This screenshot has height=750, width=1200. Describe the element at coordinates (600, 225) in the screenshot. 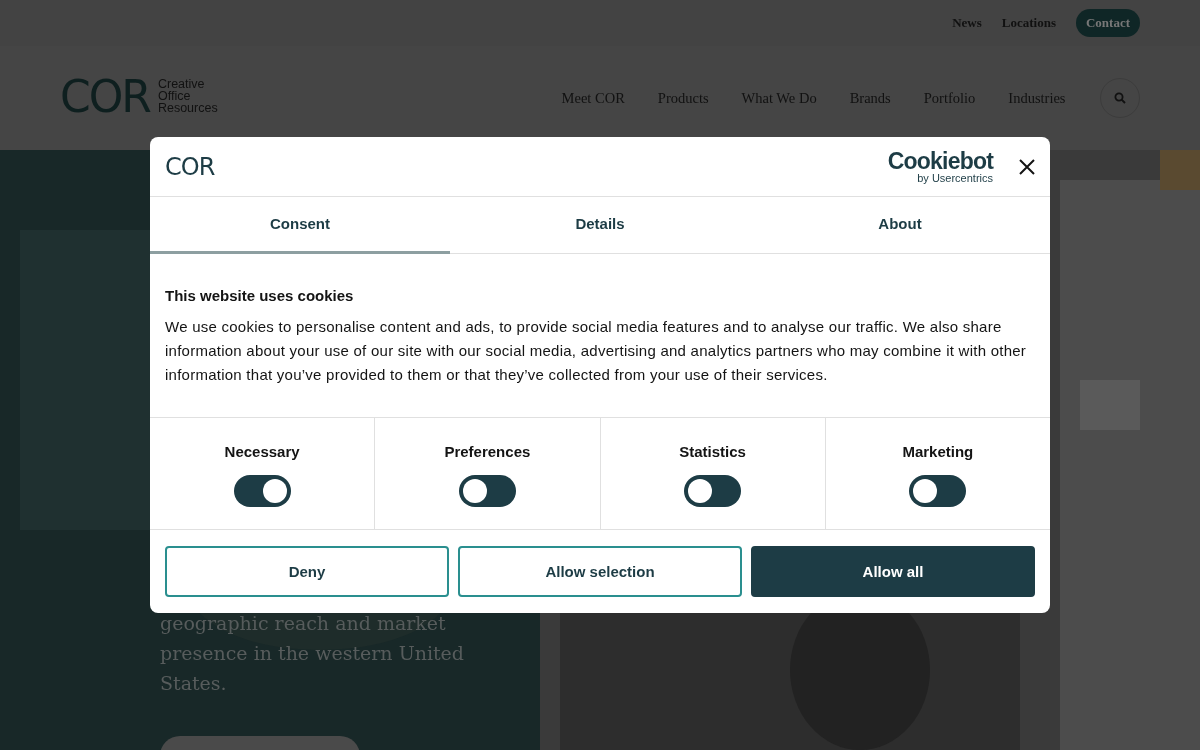

I see `tab: Details` at that location.